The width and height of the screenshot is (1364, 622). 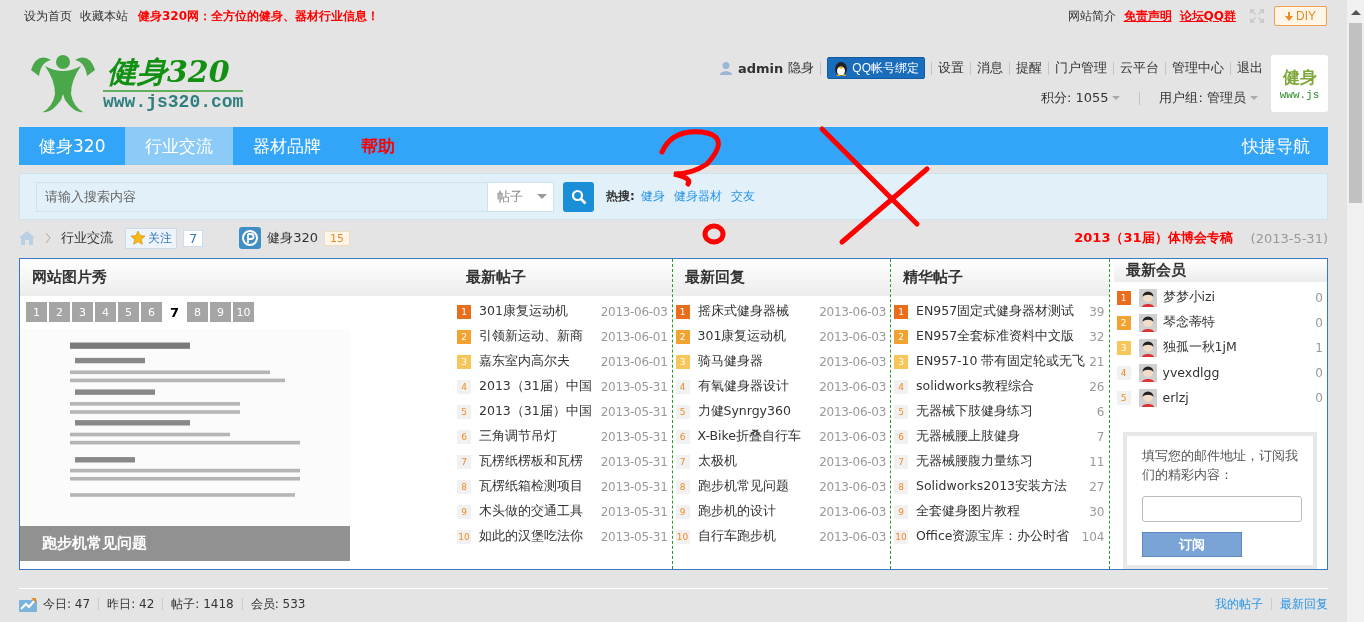 What do you see at coordinates (758, 436) in the screenshot?
I see `post-link: X-Bike折叠自行车` at bounding box center [758, 436].